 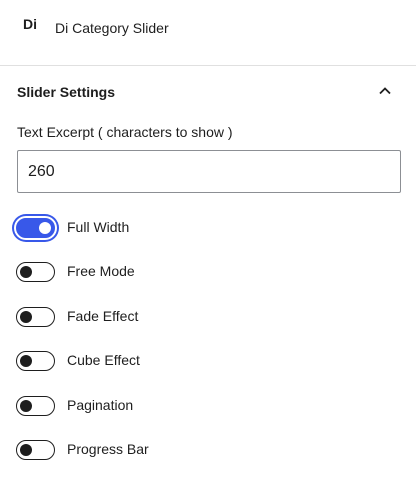 What do you see at coordinates (385, 91) in the screenshot?
I see `chevron-up-icon` at bounding box center [385, 91].